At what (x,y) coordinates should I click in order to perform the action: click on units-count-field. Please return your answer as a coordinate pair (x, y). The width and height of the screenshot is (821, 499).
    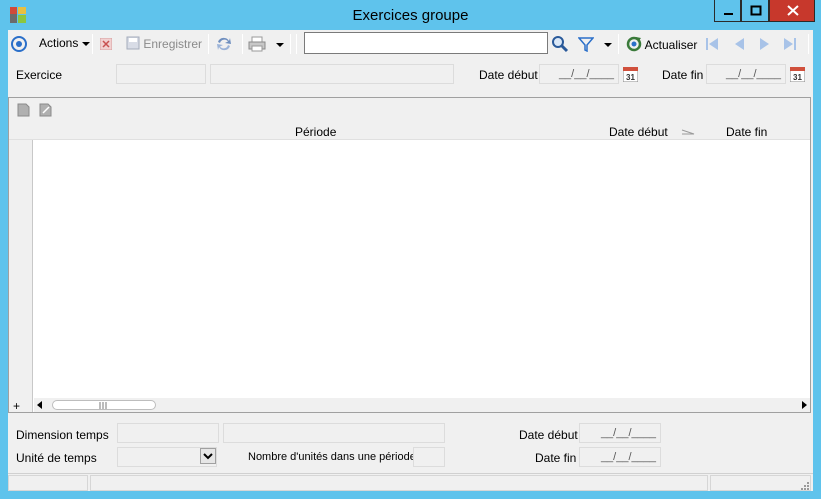
    Looking at the image, I should click on (429, 457).